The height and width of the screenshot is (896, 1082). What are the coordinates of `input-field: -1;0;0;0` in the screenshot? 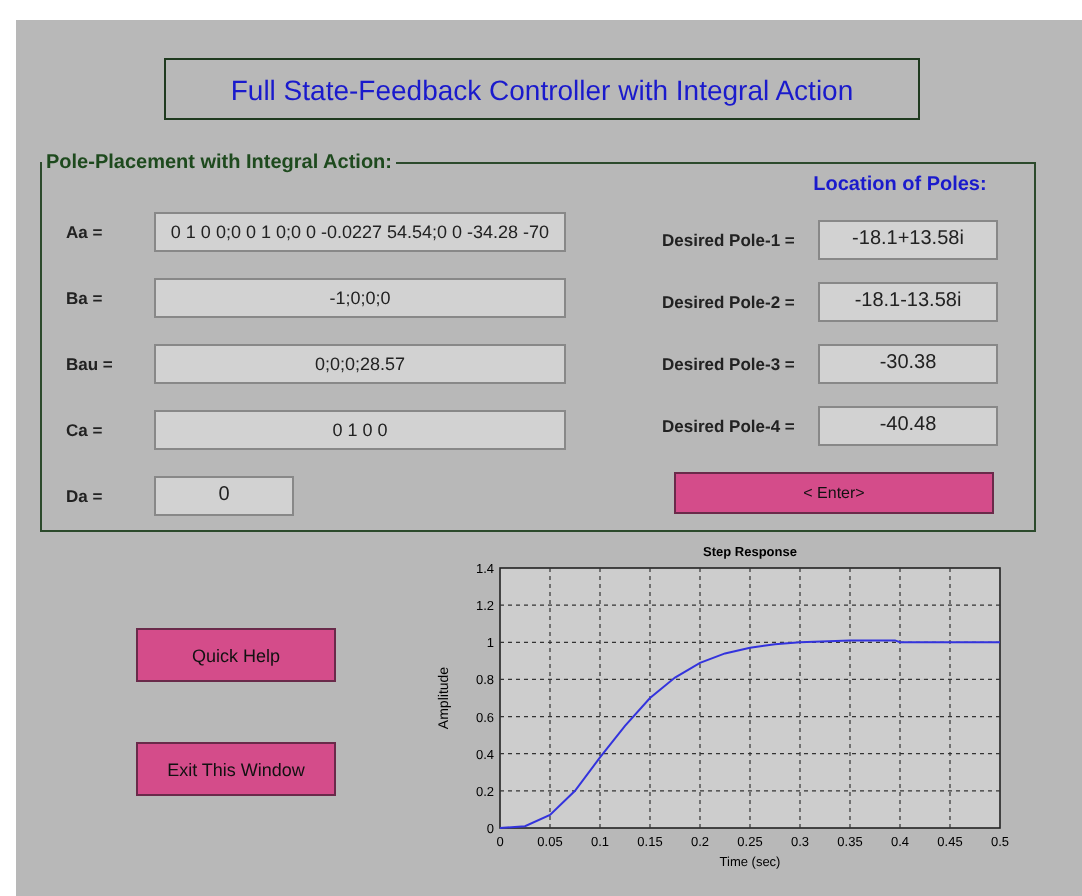 It's located at (360, 297).